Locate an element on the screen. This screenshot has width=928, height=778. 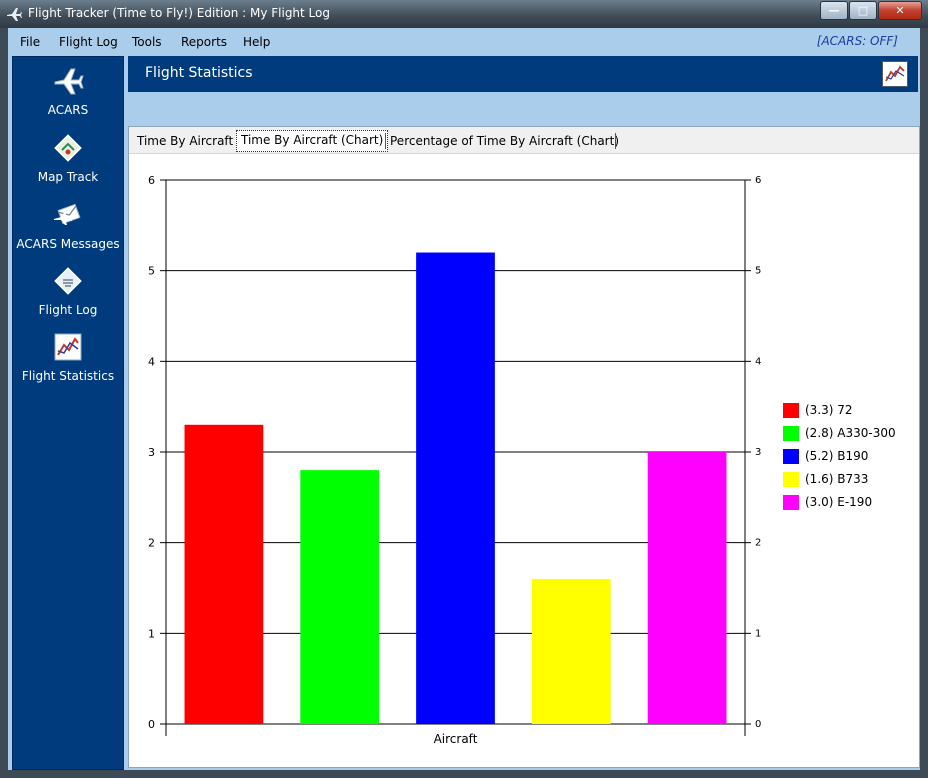
legend-label: (2.8) A330-300 is located at coordinates (850, 433).